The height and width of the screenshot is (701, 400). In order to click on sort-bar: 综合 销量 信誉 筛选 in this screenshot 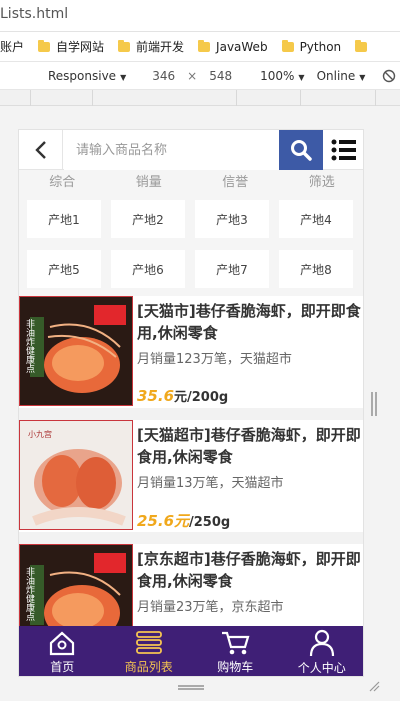, I will do `click(191, 183)`.